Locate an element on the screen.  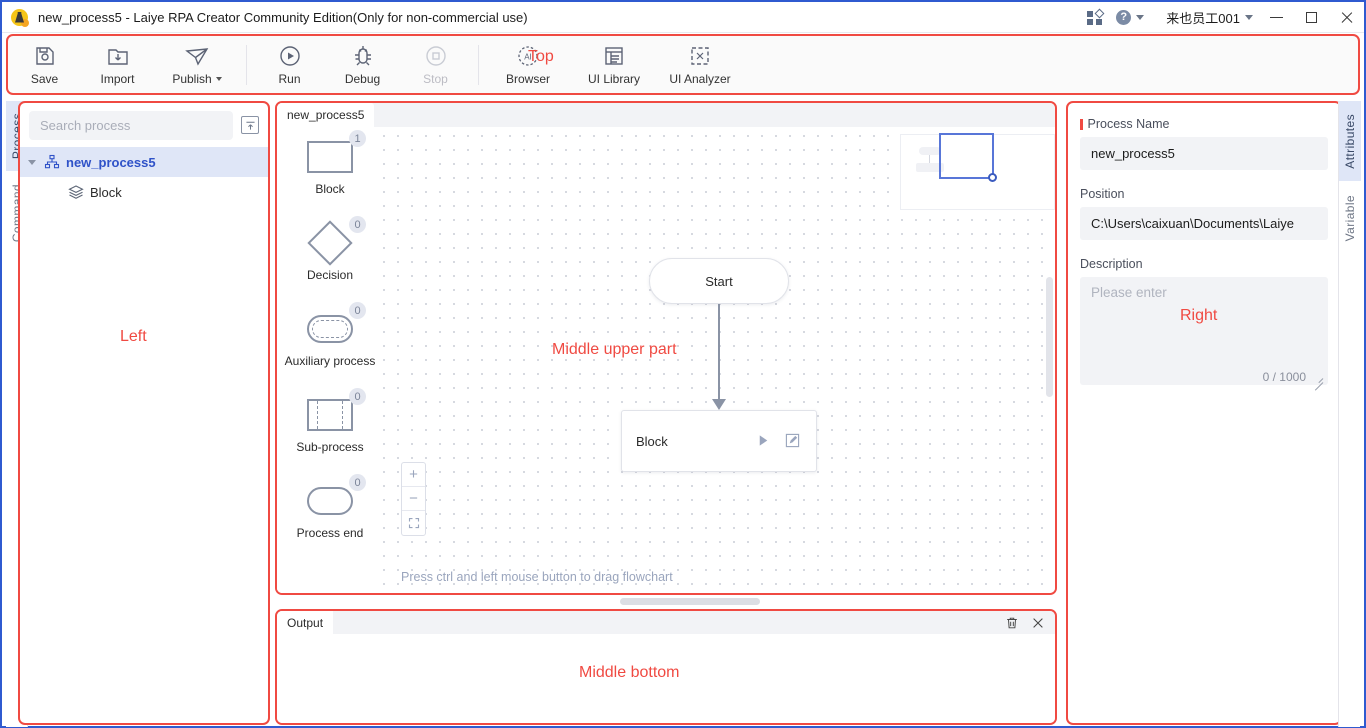
user-menu-button: 来也员工001 is located at coordinates (1204, 17).